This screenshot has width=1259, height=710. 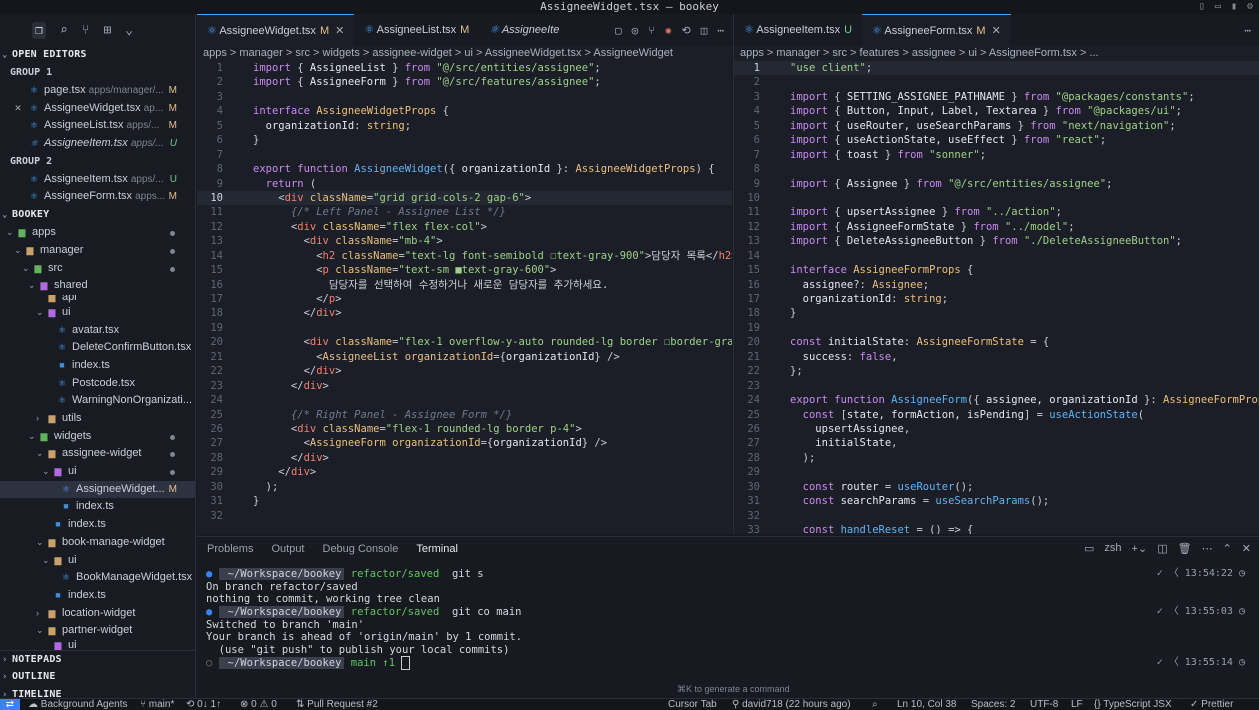 I want to click on project-header: ⌄ BOOKEY, so click(x=97, y=215).